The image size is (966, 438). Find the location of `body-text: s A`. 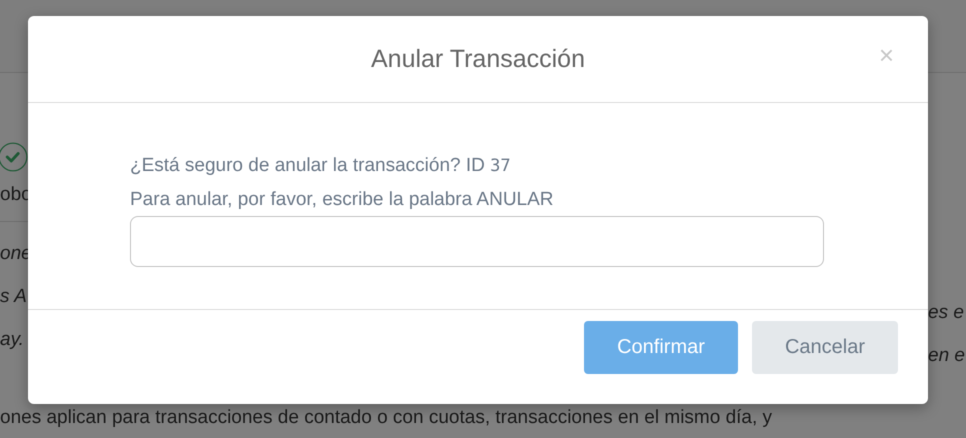

body-text: s A is located at coordinates (14, 297).